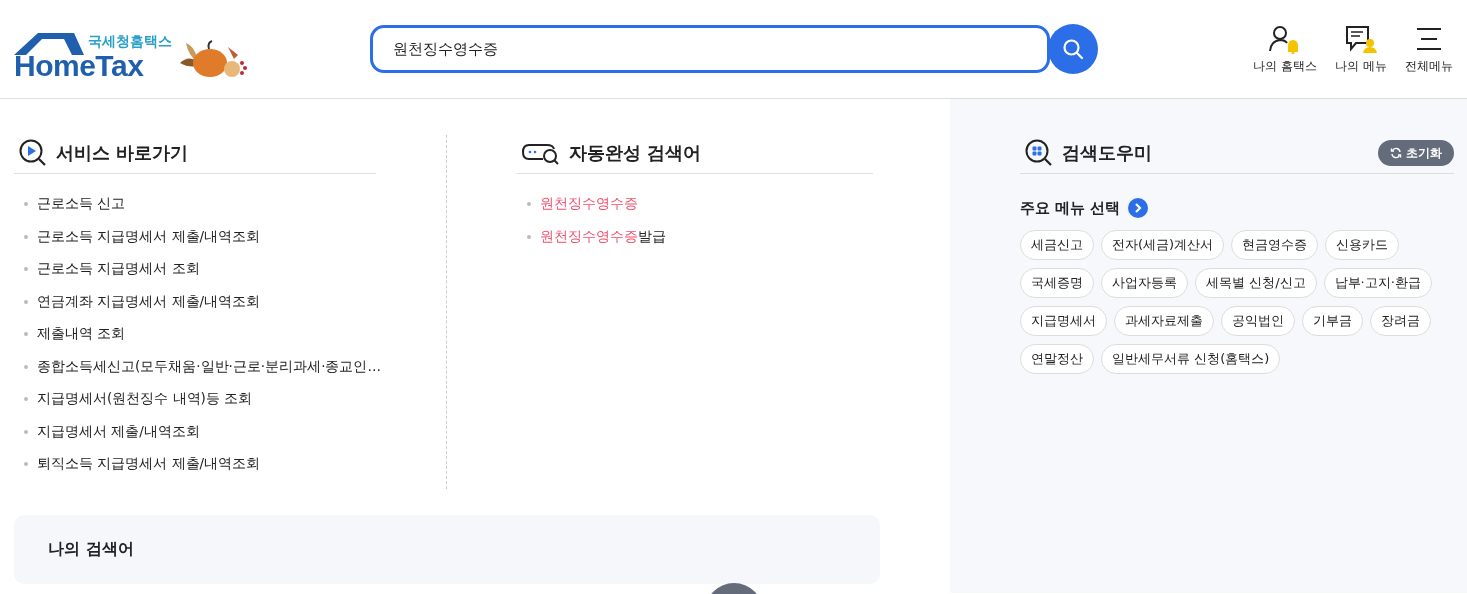  Describe the element at coordinates (118, 431) in the screenshot. I see `service-link: 지급명세서 제출/내역조회` at that location.